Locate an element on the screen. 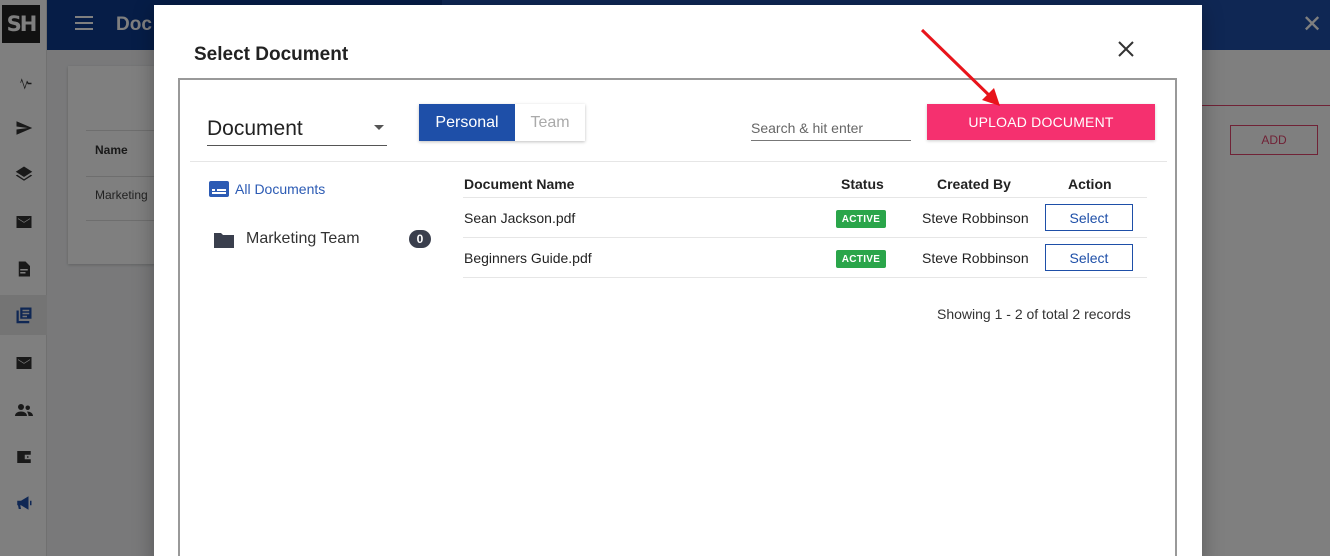 This screenshot has height=556, width=1330. folder-all-documents-label: All Documents is located at coordinates (280, 189).